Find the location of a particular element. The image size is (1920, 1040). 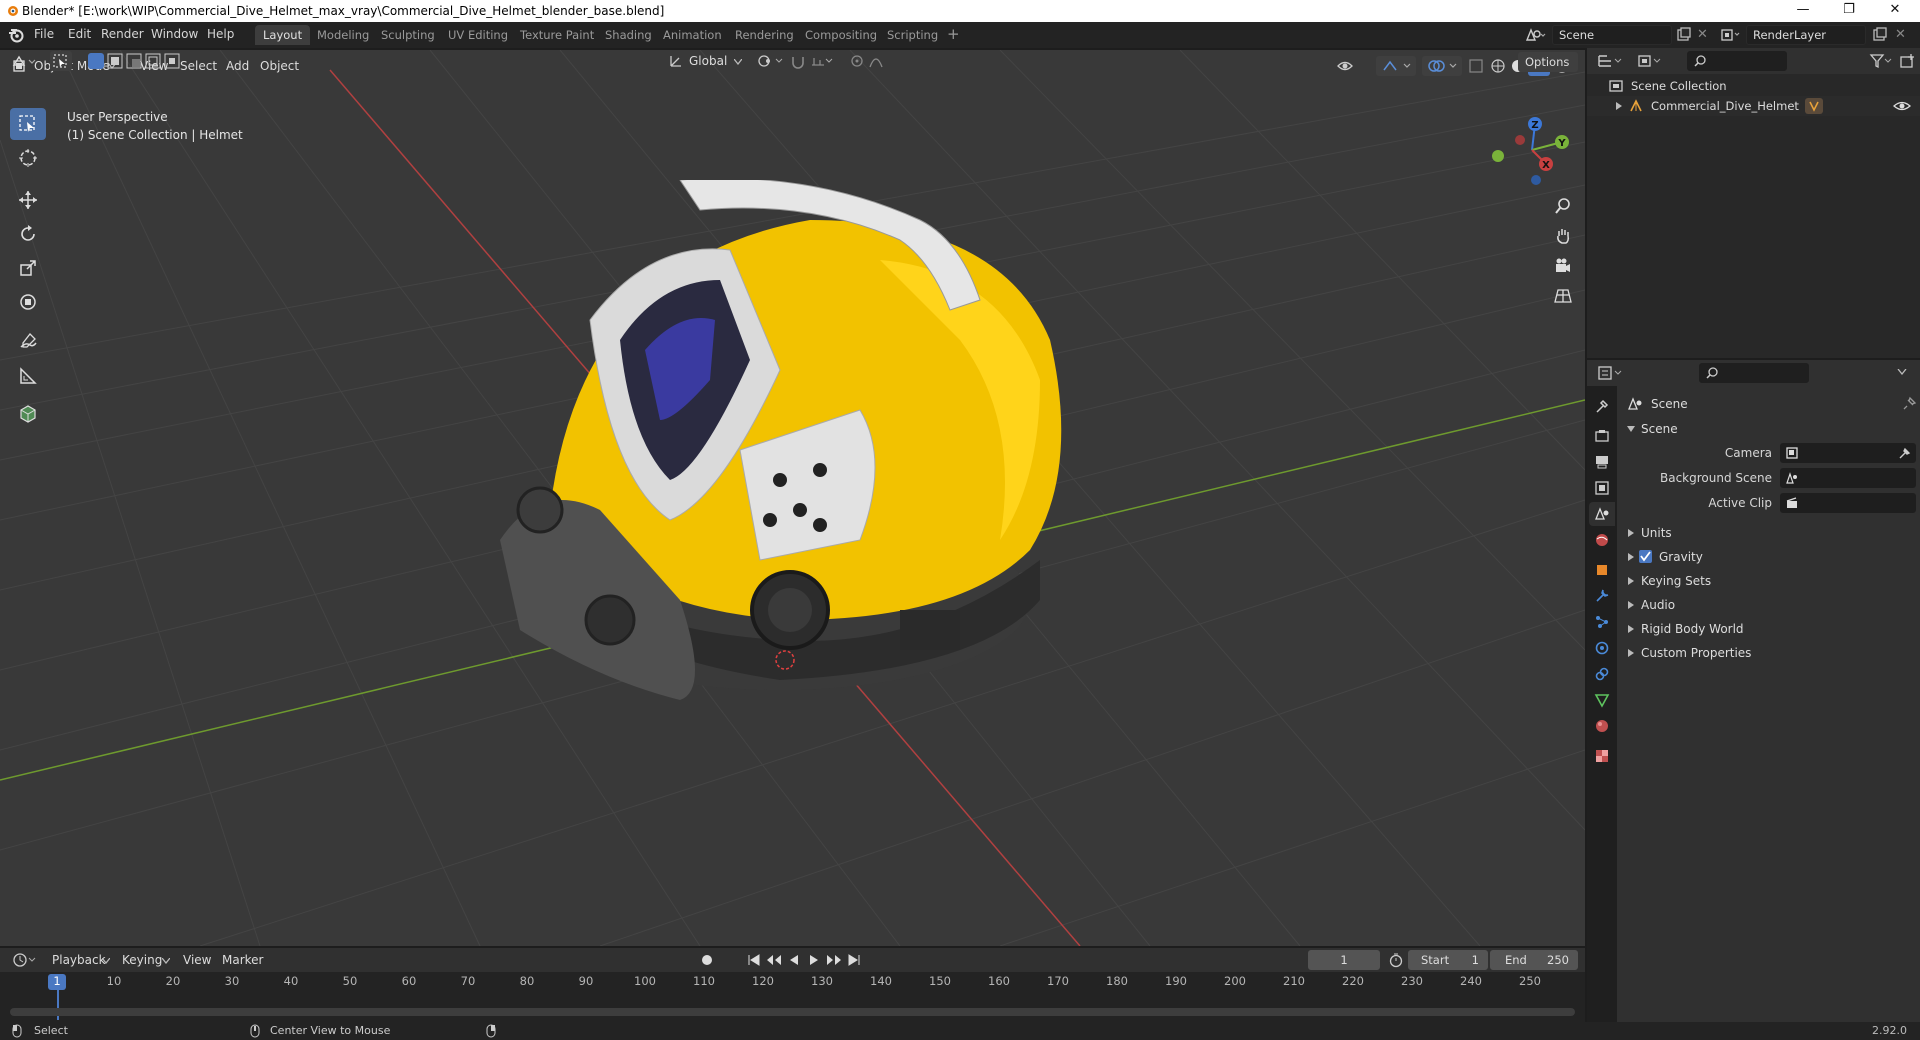

editor-type-icon is located at coordinates (25, 61).